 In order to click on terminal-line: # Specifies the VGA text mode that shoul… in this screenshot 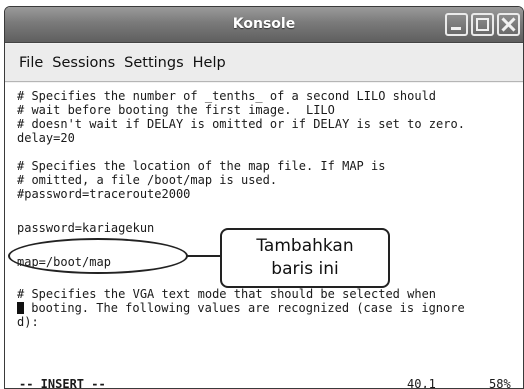, I will do `click(227, 294)`.